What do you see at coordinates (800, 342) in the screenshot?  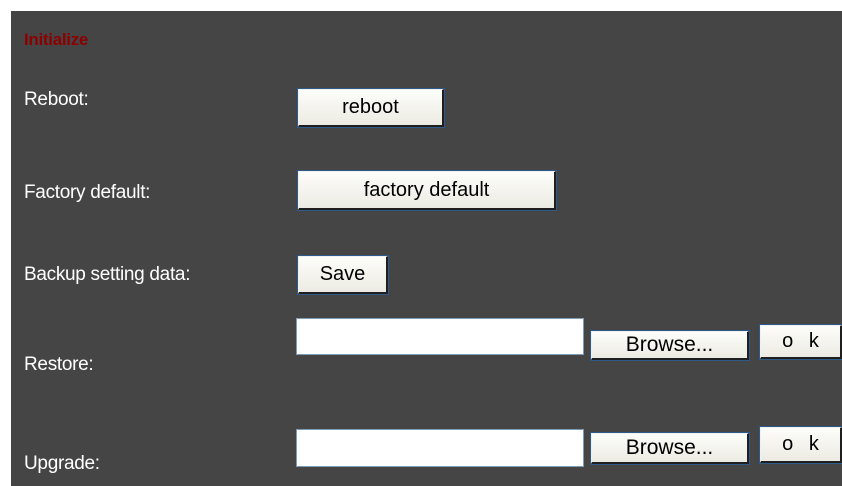 I see `restore-ok-button: o k` at bounding box center [800, 342].